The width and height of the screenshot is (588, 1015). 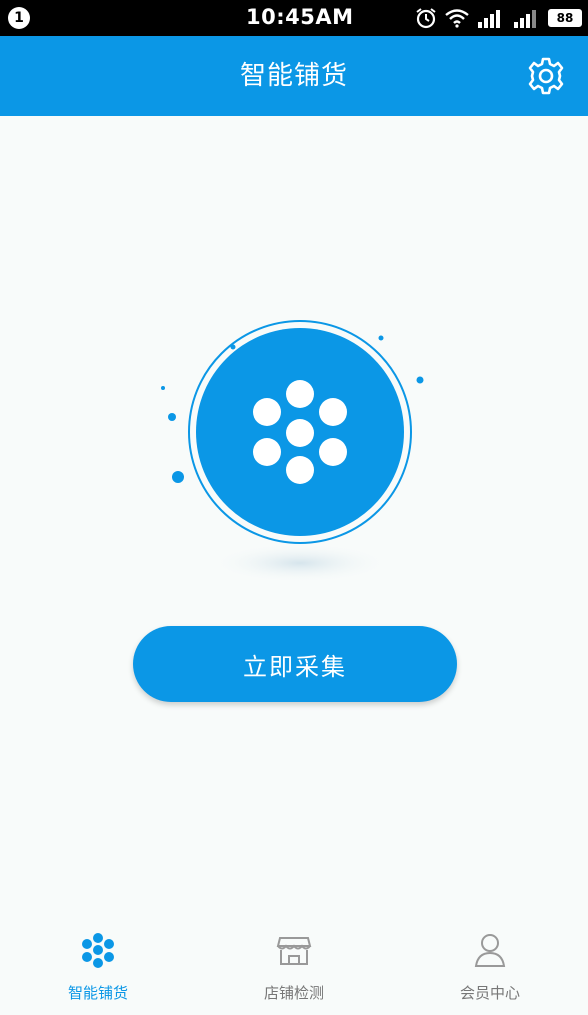 I want to click on nav-item-shop-check: 店铺检测, so click(x=294, y=967).